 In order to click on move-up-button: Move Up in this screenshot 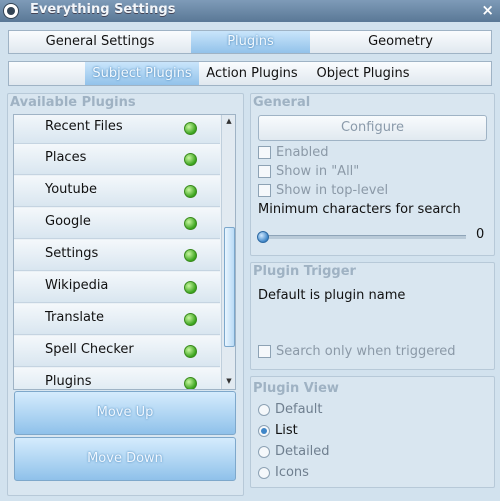, I will do `click(125, 413)`.